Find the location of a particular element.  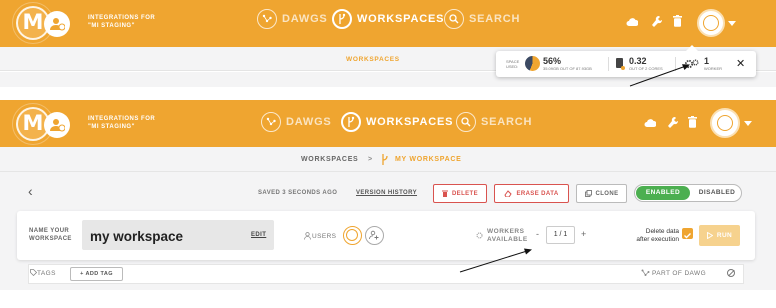

delete-after-label-2: after execution is located at coordinates (657, 239).